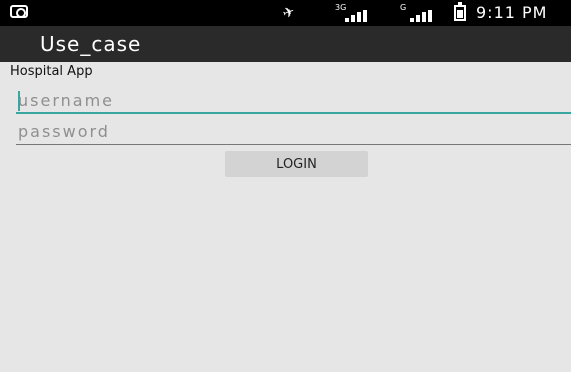  I want to click on mobile-signal-icon: 3G, so click(353, 13).